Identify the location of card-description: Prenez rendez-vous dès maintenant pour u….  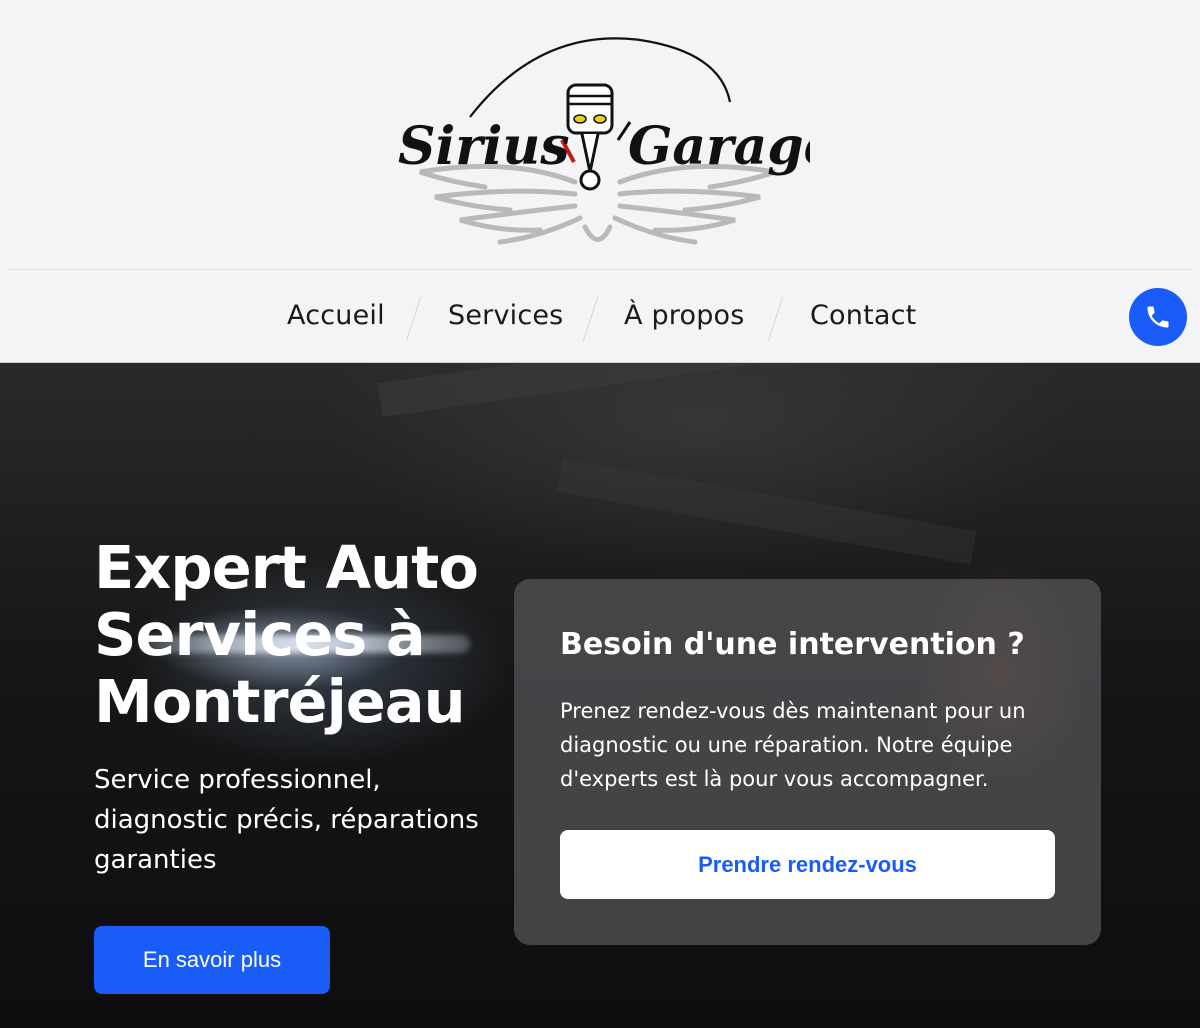
(793, 745).